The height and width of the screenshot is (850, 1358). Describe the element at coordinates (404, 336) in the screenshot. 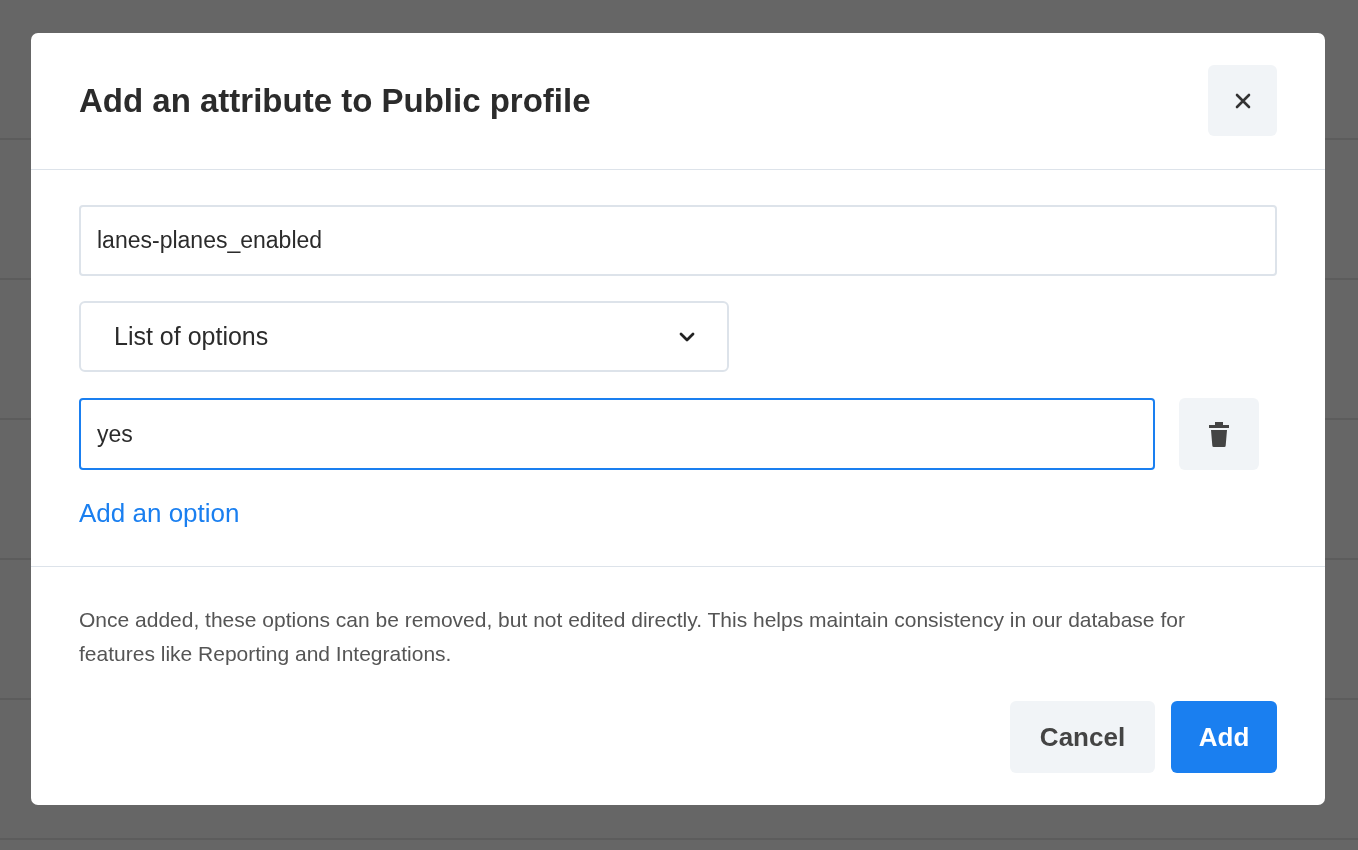

I see `type-dropdown: List of options` at that location.